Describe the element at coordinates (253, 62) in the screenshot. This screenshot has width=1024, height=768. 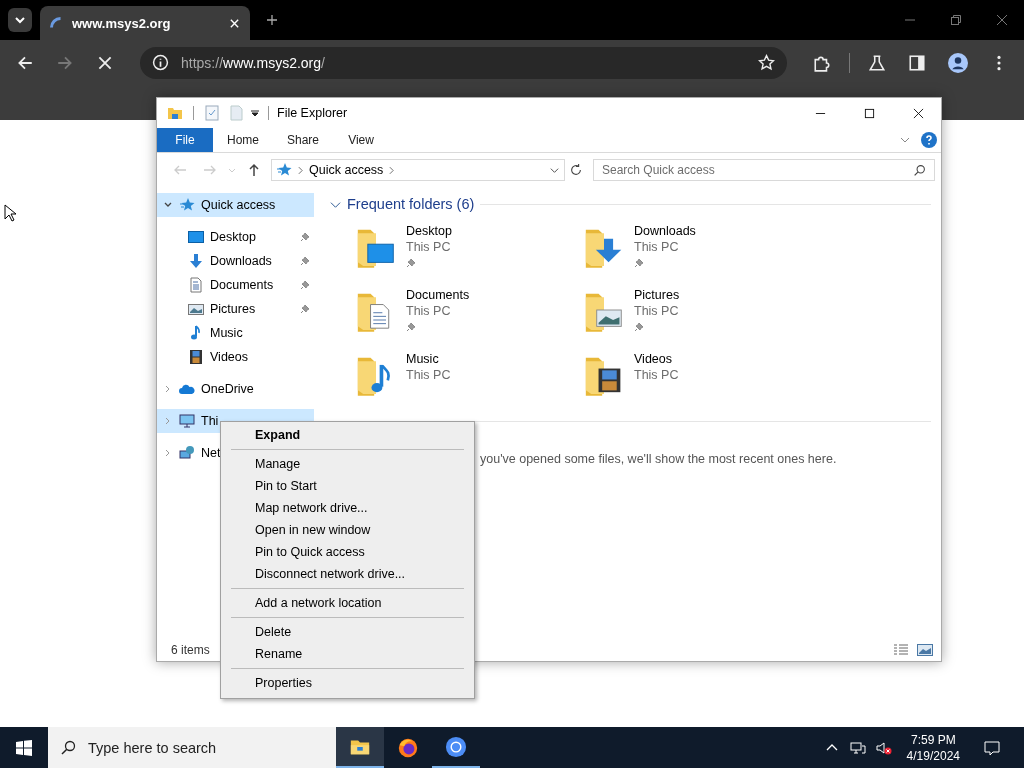
I see `url-text: https://www.msys2.org/` at that location.